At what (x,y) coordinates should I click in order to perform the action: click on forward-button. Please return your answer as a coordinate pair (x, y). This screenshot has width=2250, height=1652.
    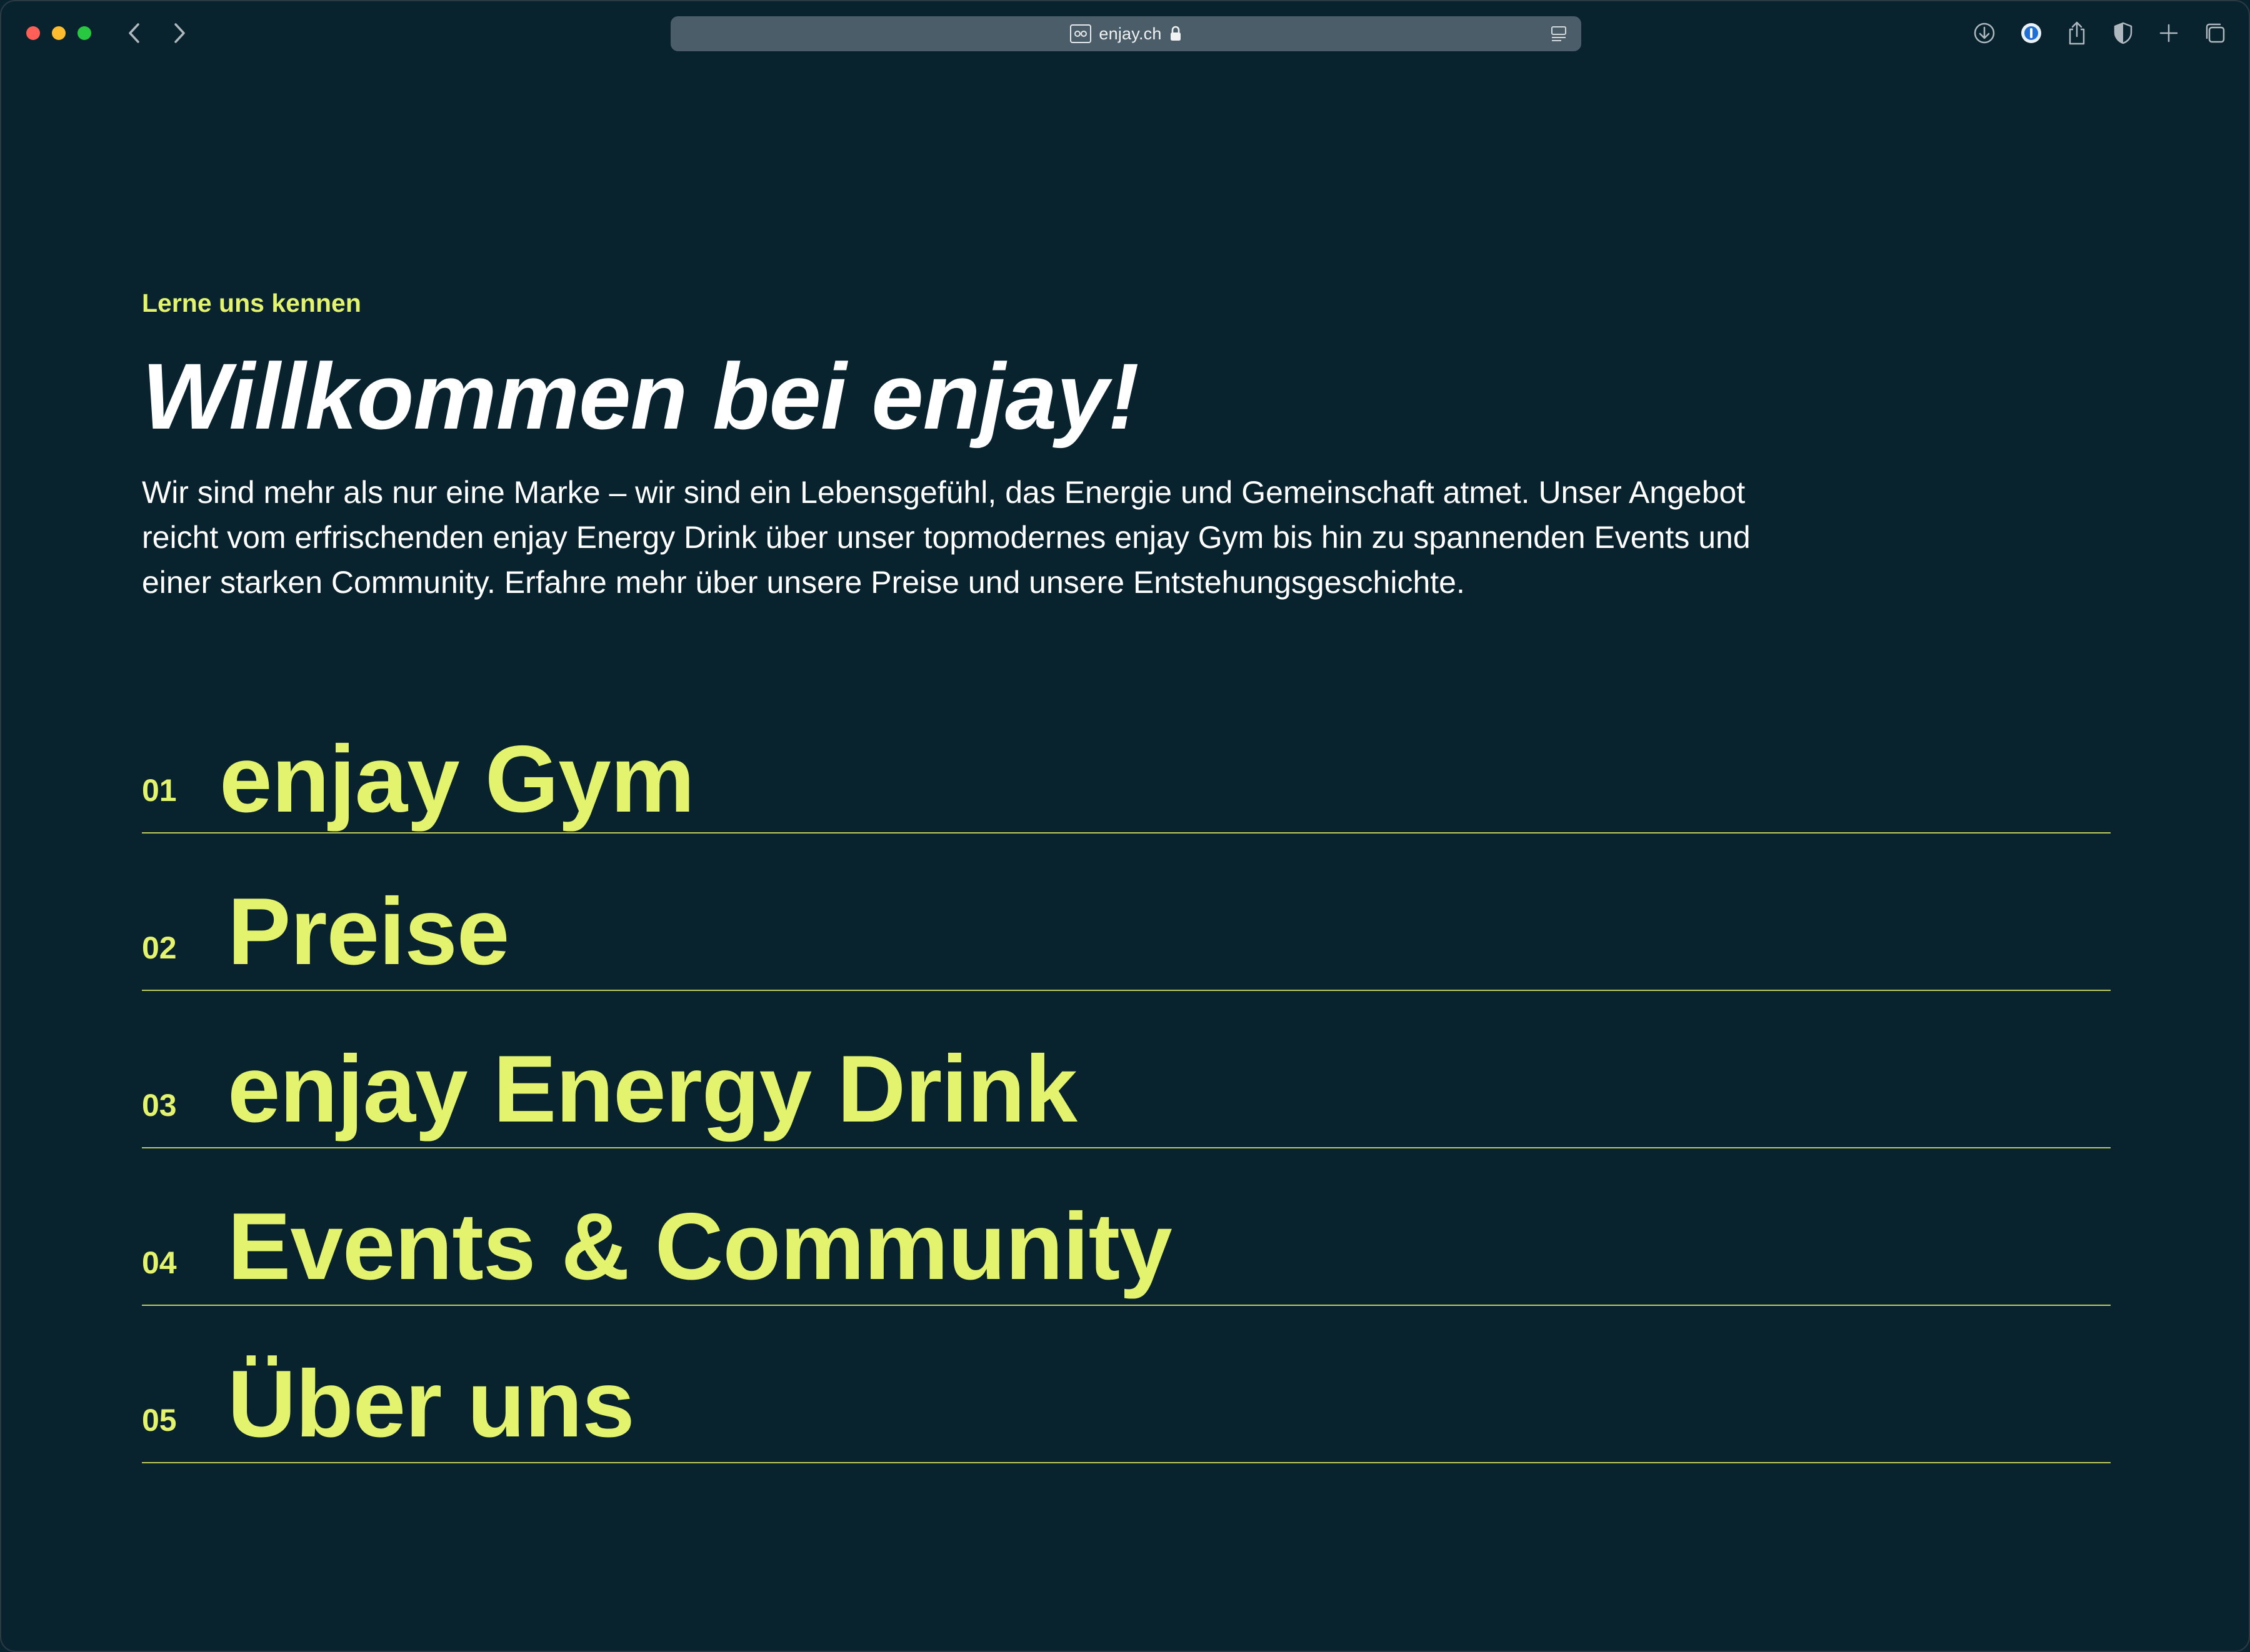
    Looking at the image, I should click on (179, 33).